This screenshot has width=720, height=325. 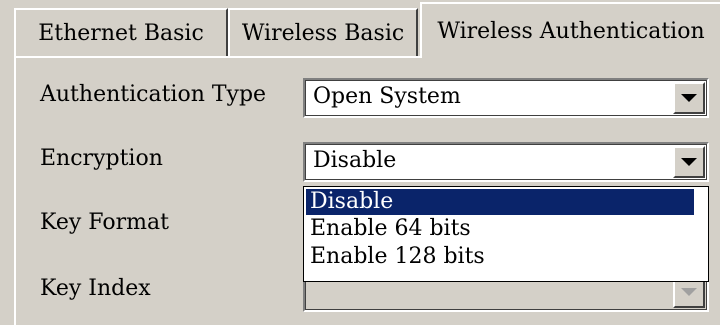 I want to click on tab-wireless-authentication: Wireless Authentication, so click(x=570, y=30).